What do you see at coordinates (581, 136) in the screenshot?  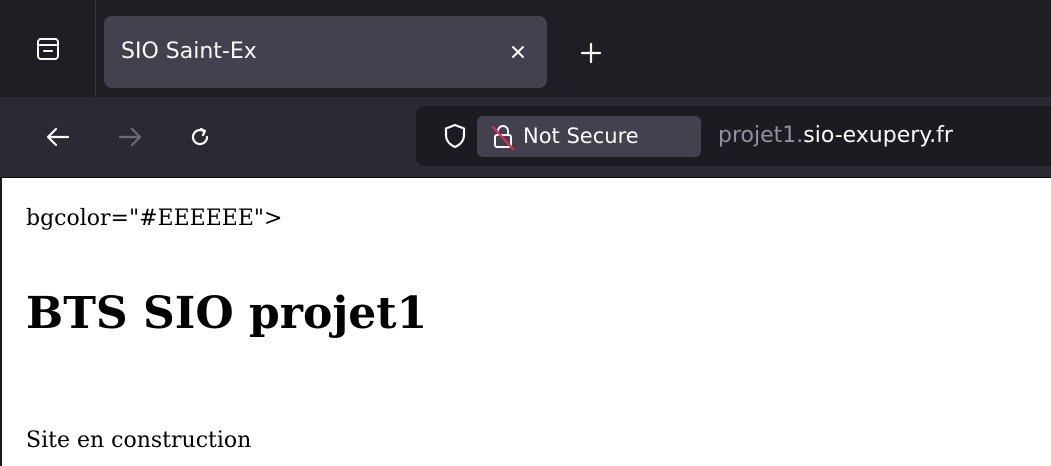 I see `not-secure-label: Not Secure` at bounding box center [581, 136].